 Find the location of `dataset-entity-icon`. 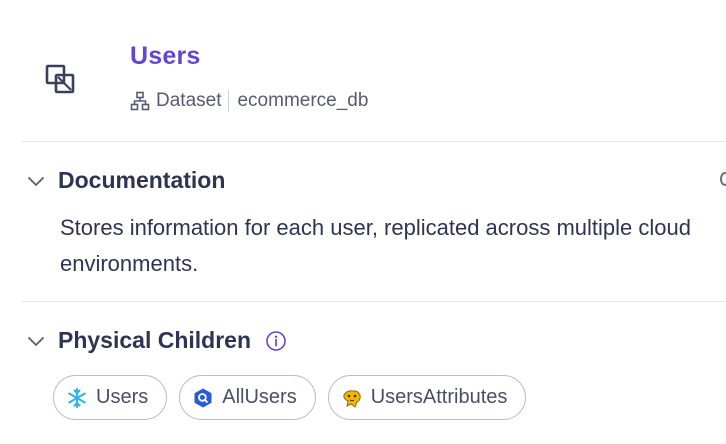

dataset-entity-icon is located at coordinates (60, 79).